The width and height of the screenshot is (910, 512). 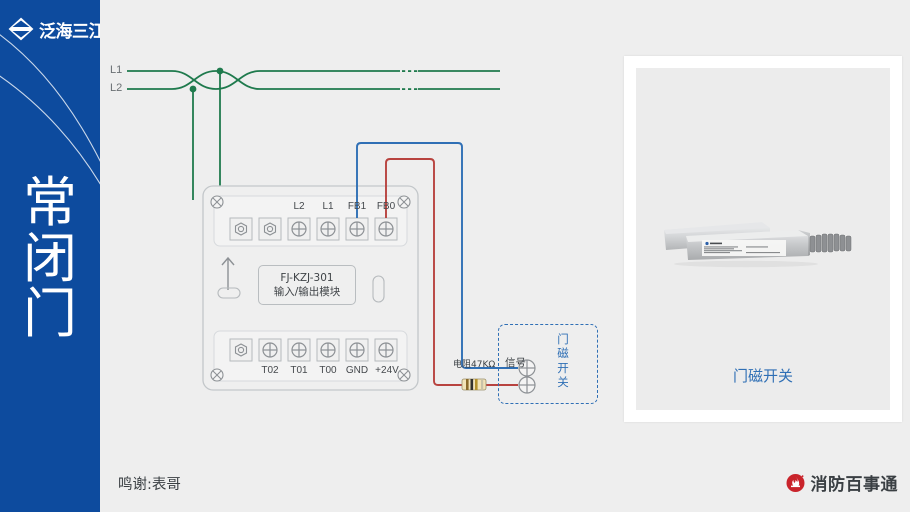 What do you see at coordinates (357, 206) in the screenshot?
I see `label-terminal-fb1: FB1` at bounding box center [357, 206].